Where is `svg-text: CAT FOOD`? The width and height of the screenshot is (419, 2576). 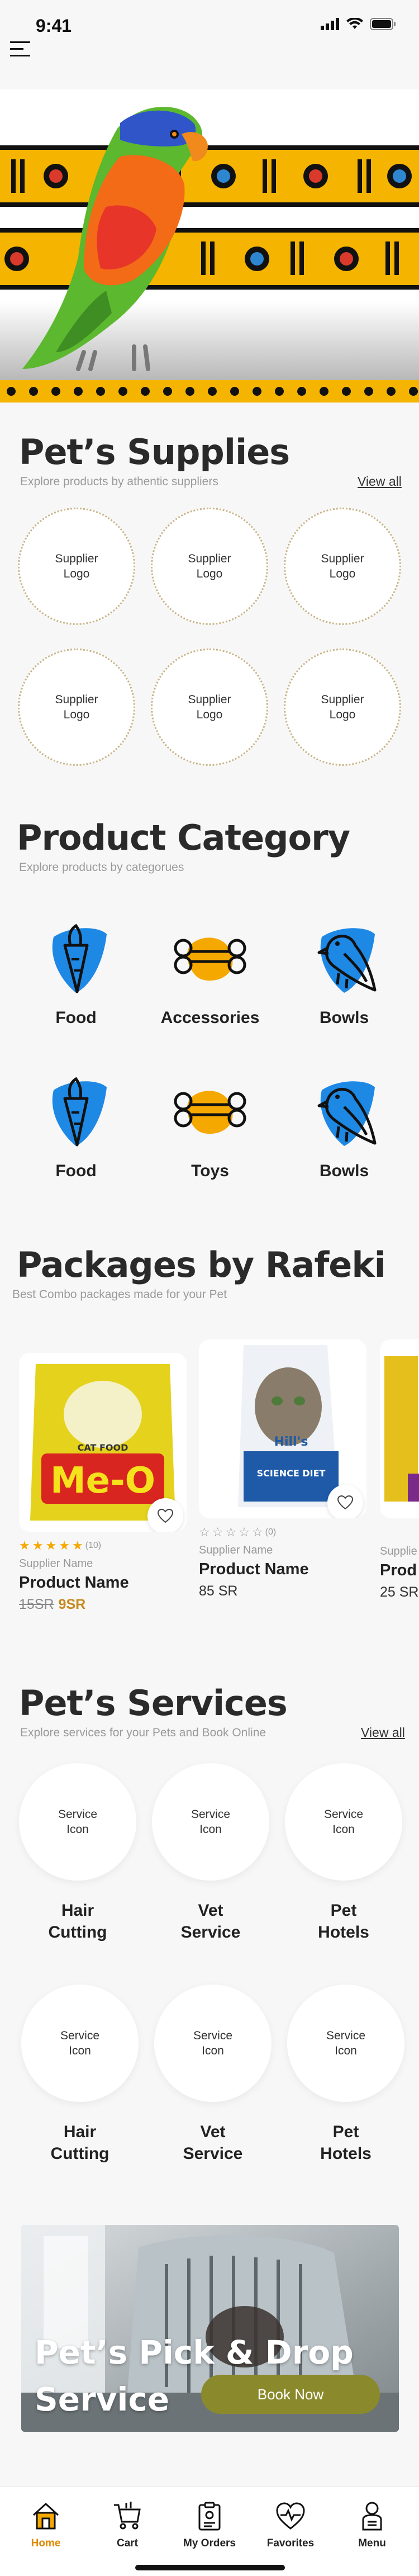
svg-text: CAT FOOD is located at coordinates (103, 1447).